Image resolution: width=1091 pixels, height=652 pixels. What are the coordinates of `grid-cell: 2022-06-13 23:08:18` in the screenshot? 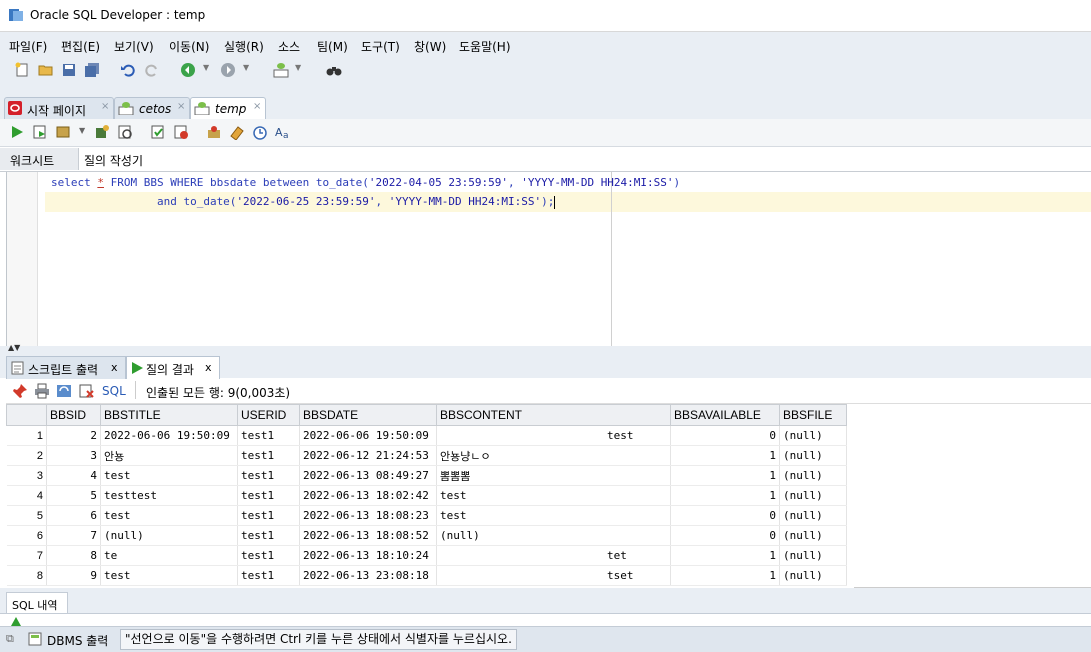 It's located at (368, 575).